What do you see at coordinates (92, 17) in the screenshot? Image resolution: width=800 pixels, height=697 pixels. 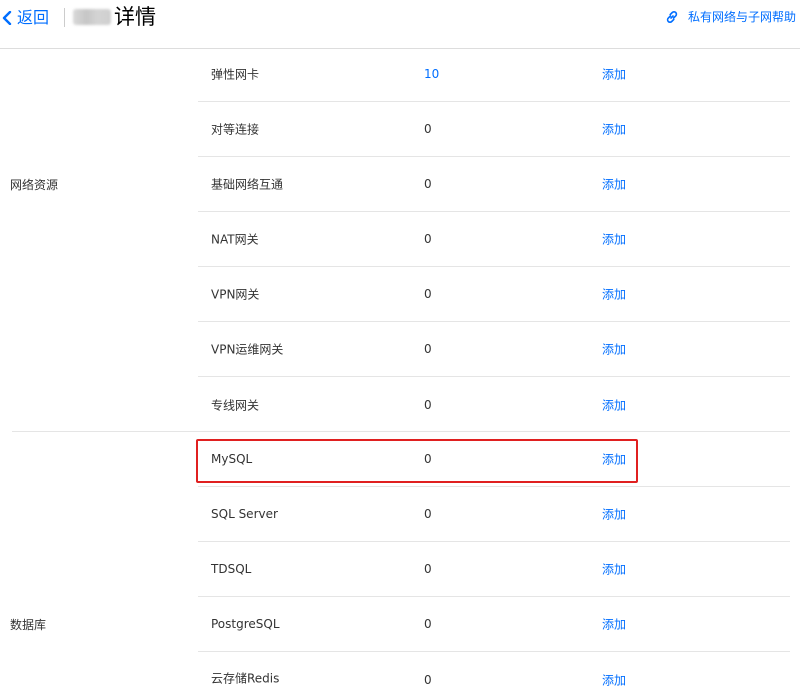 I see `redacted-instance-name` at bounding box center [92, 17].